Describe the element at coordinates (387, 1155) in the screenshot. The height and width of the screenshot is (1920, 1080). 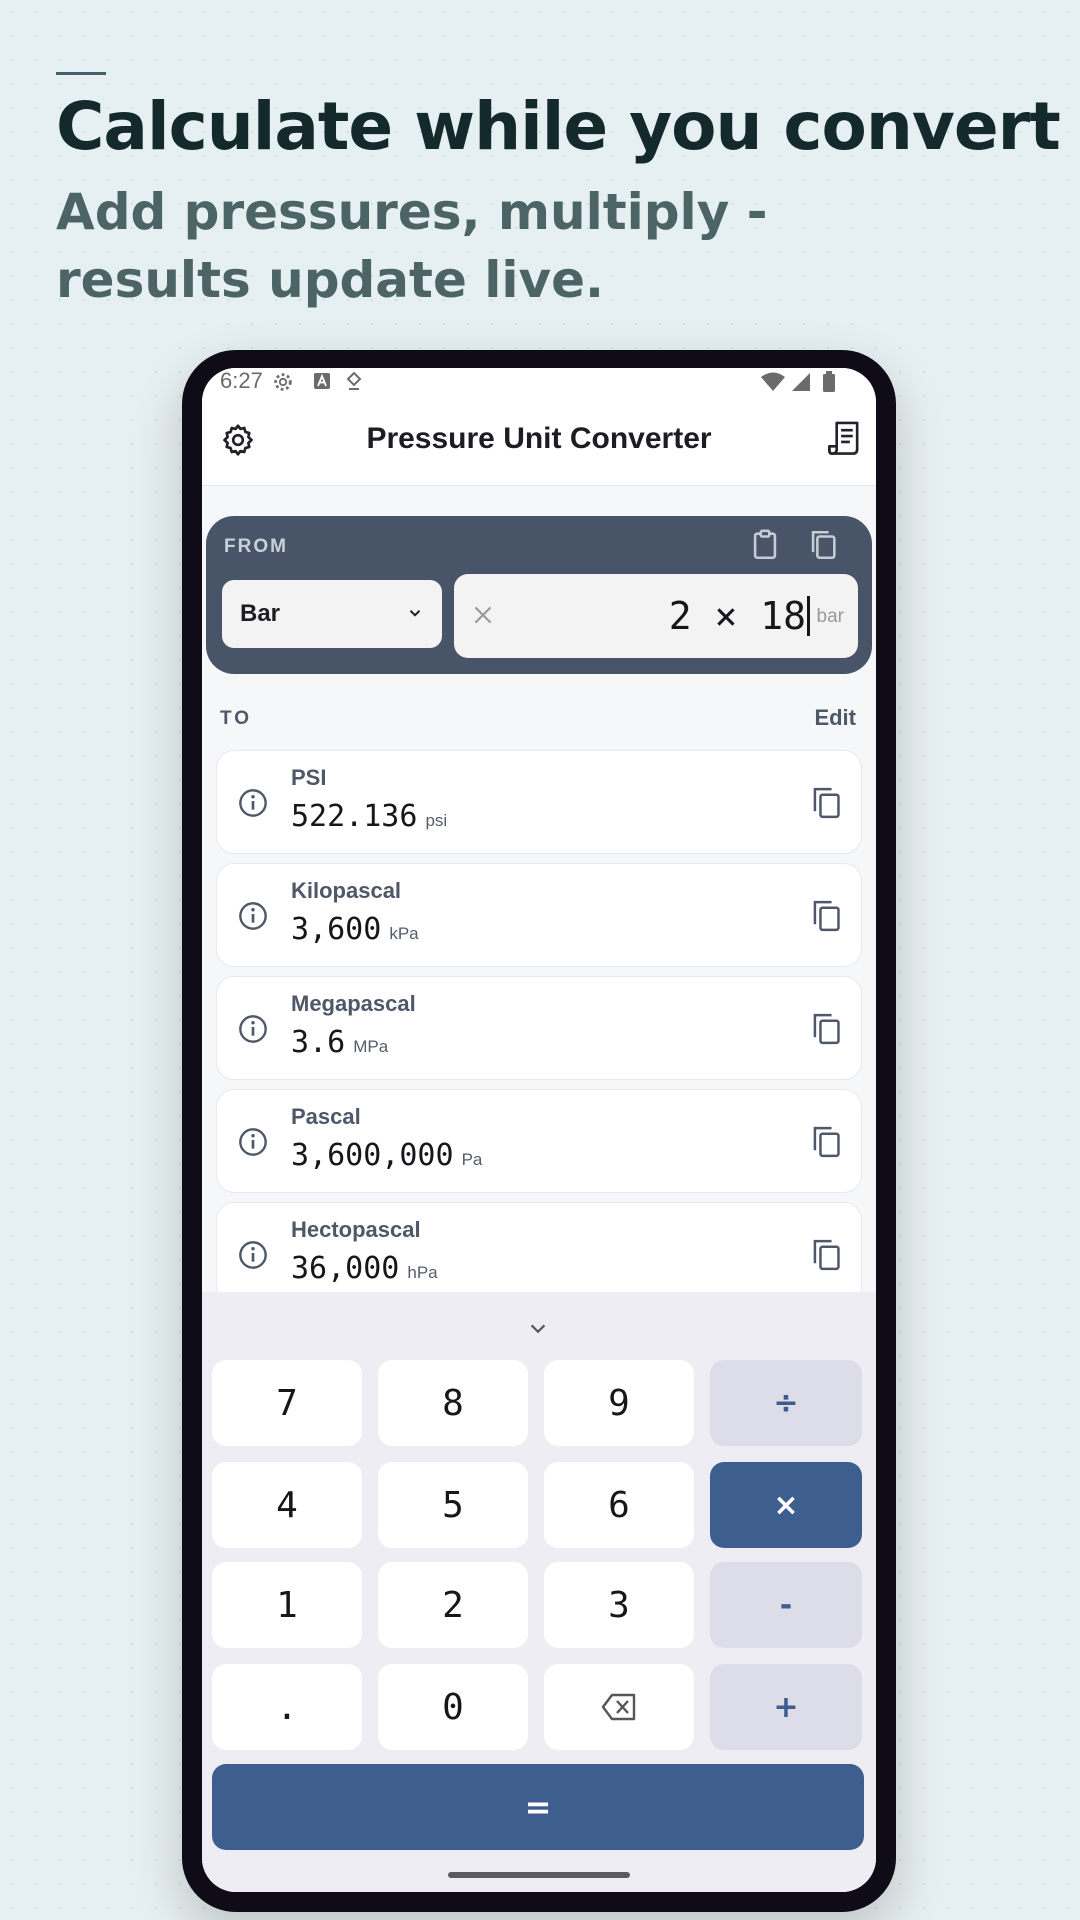
I see `result-value: 3,600,000 Pa` at that location.